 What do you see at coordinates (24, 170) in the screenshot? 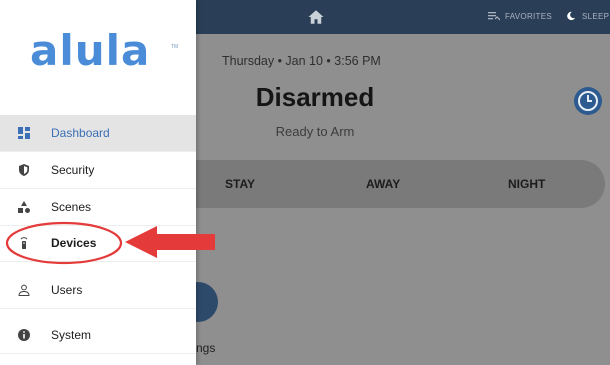
I see `shield-icon` at bounding box center [24, 170].